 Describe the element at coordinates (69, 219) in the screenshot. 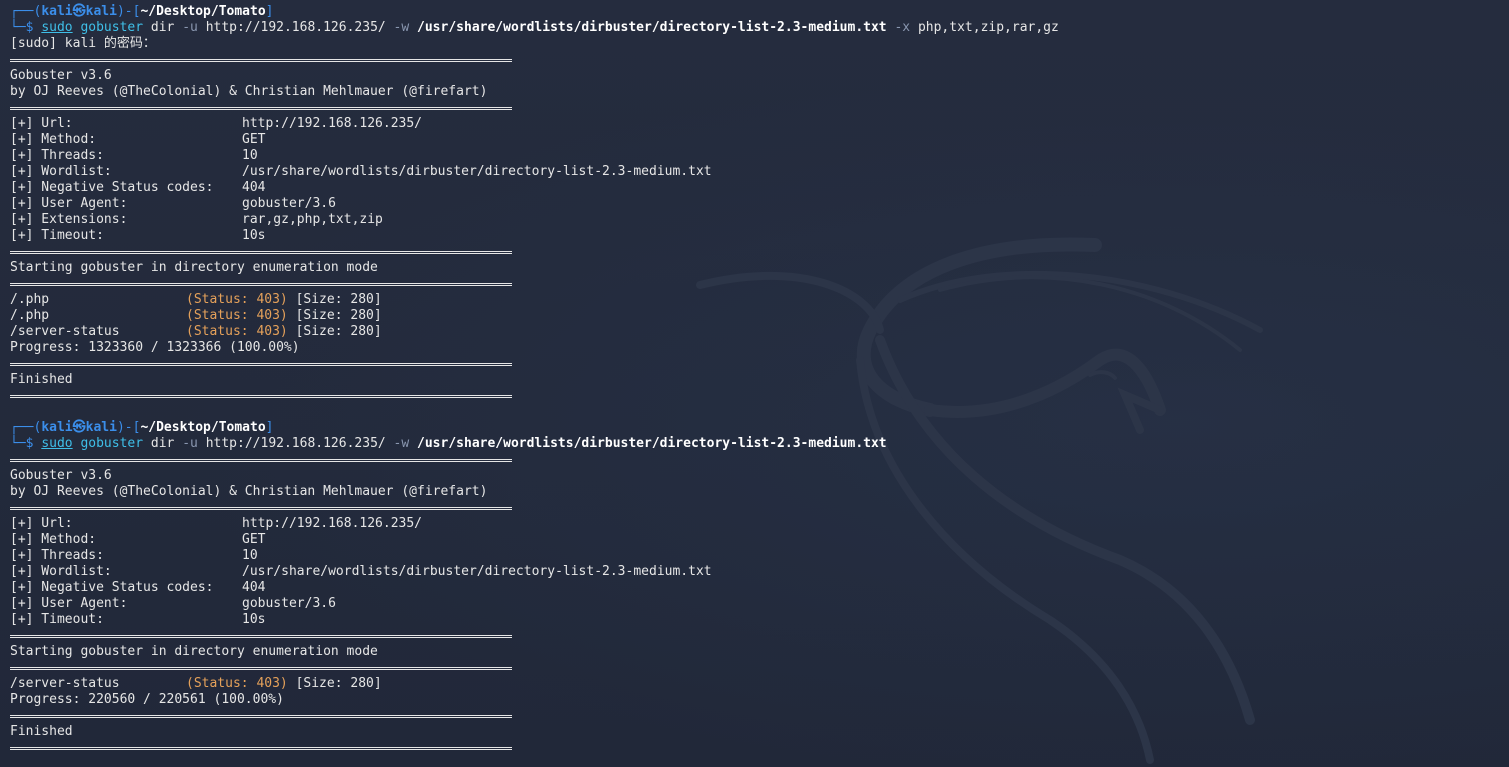

I see `config-key: [+] Extensions:` at that location.